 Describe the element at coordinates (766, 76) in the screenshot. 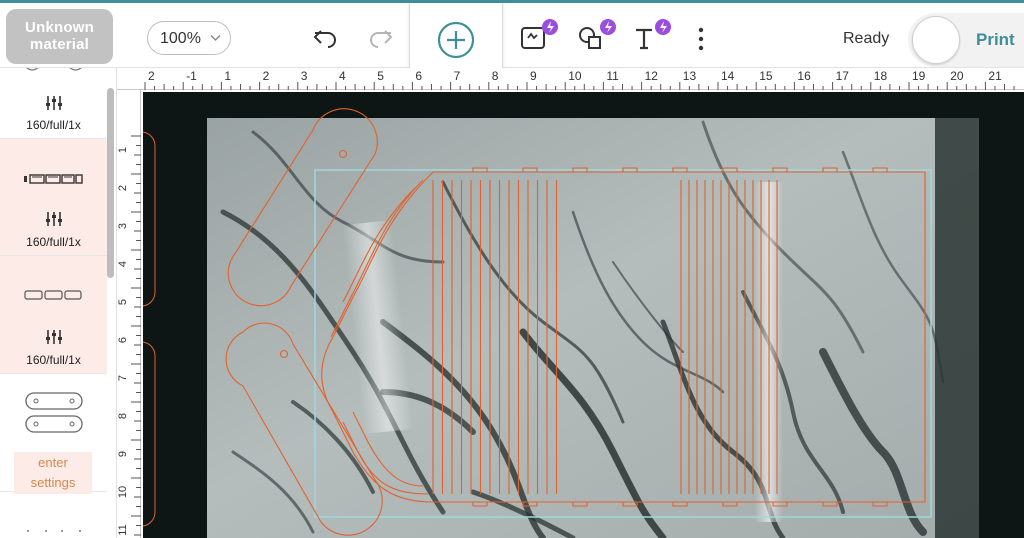

I see `ruler-top-label: 15` at that location.